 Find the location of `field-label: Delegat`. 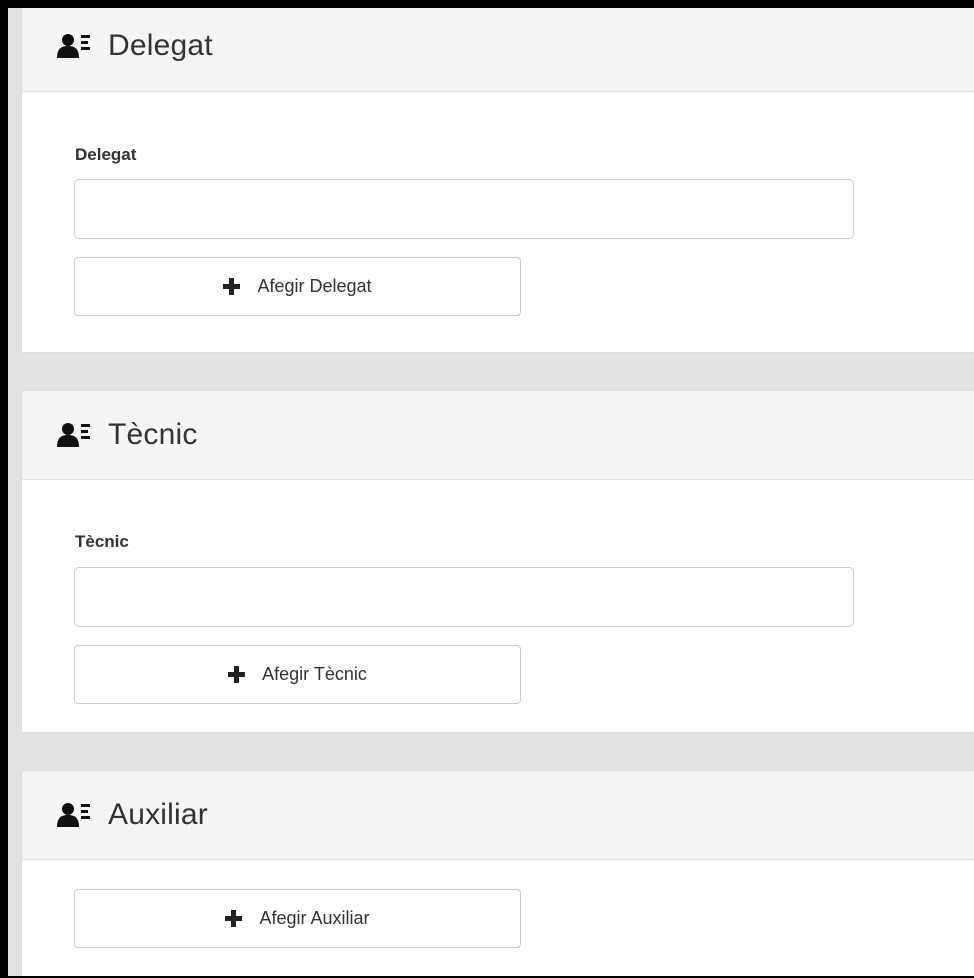

field-label: Delegat is located at coordinates (106, 154).